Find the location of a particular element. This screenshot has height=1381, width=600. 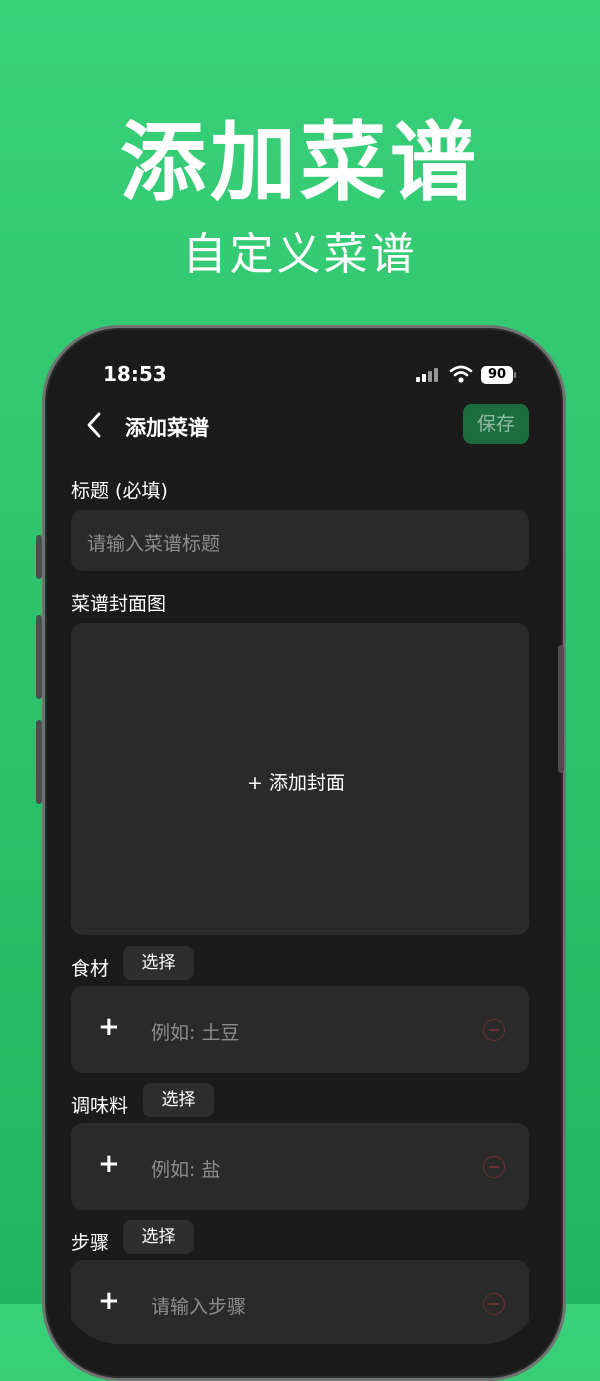

wifi-icon is located at coordinates (461, 374).